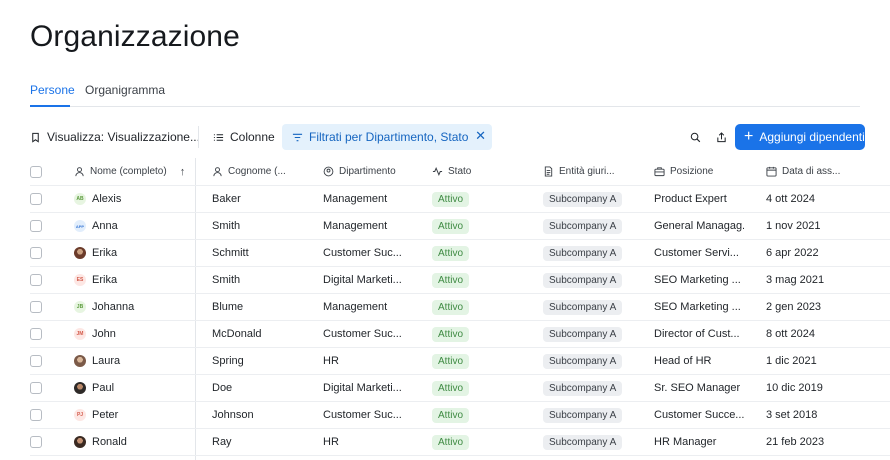 Image resolution: width=890 pixels, height=460 pixels. What do you see at coordinates (226, 199) in the screenshot?
I see `last-name: Baker` at bounding box center [226, 199].